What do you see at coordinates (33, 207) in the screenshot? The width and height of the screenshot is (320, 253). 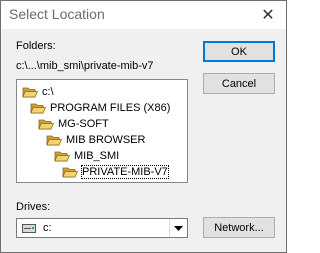 I see `drives-label: Drives:` at bounding box center [33, 207].